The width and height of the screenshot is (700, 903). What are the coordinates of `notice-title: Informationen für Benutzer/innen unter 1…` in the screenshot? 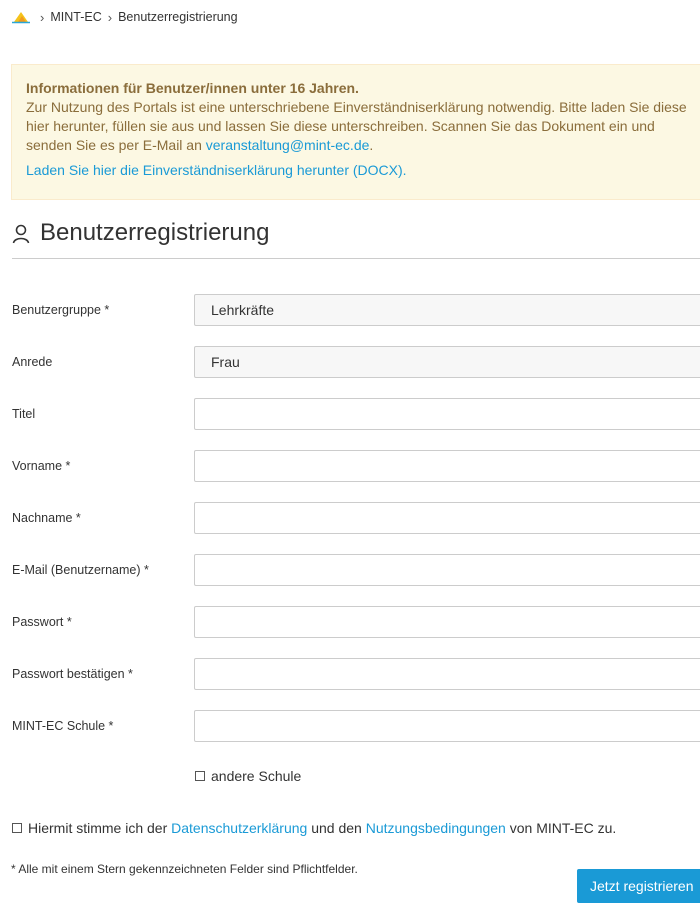 It's located at (192, 88).